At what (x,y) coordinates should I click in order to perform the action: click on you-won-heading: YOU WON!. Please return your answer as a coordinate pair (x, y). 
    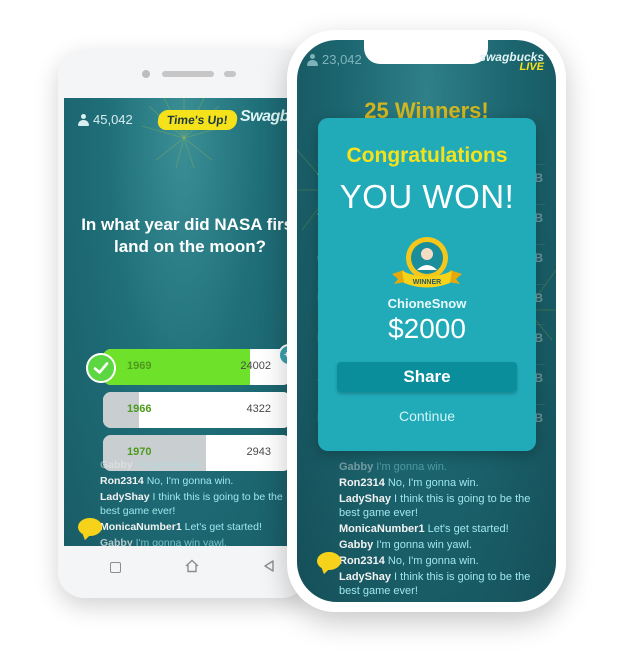
    Looking at the image, I should click on (427, 196).